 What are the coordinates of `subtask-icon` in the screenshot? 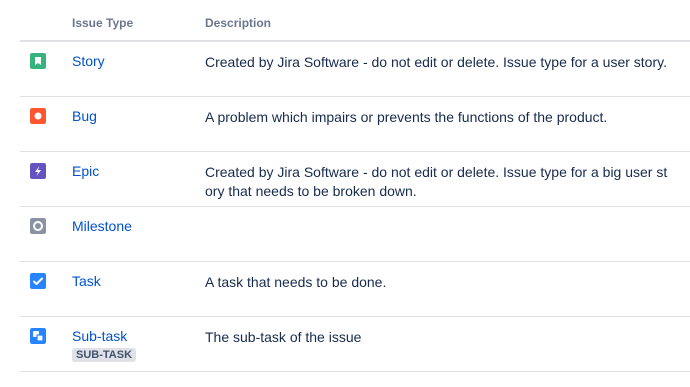 It's located at (38, 336).